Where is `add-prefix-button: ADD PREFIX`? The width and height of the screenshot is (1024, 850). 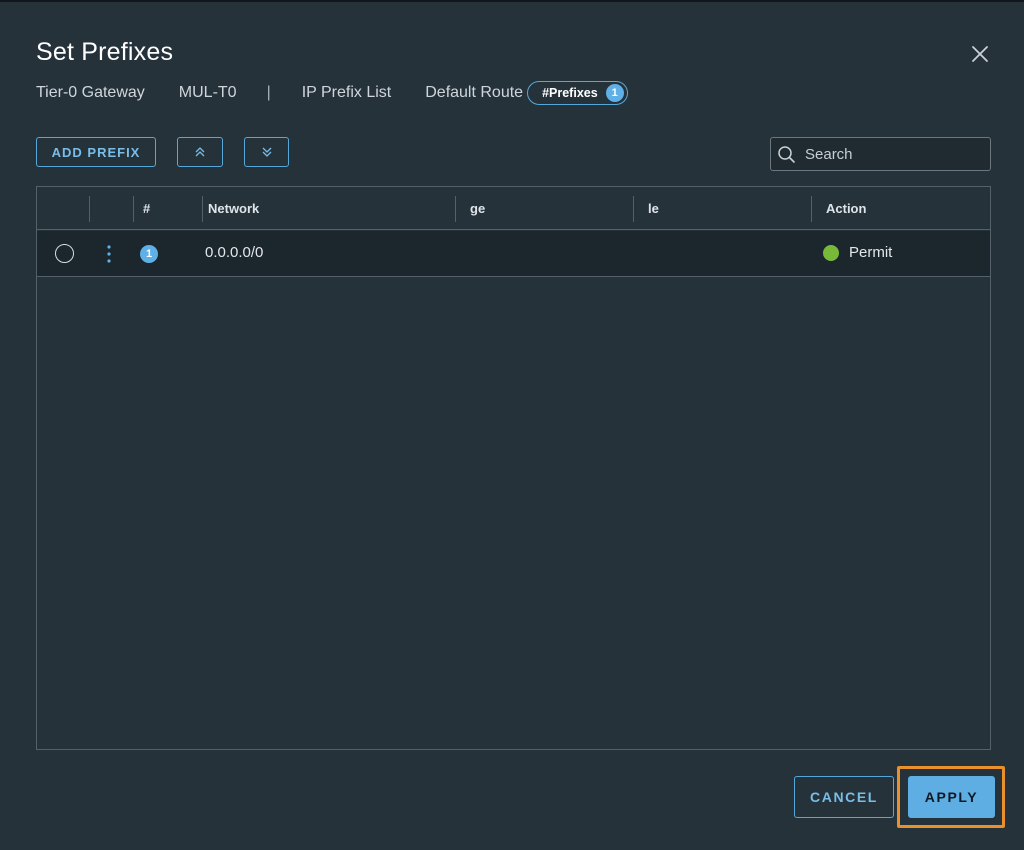
add-prefix-button: ADD PREFIX is located at coordinates (96, 152).